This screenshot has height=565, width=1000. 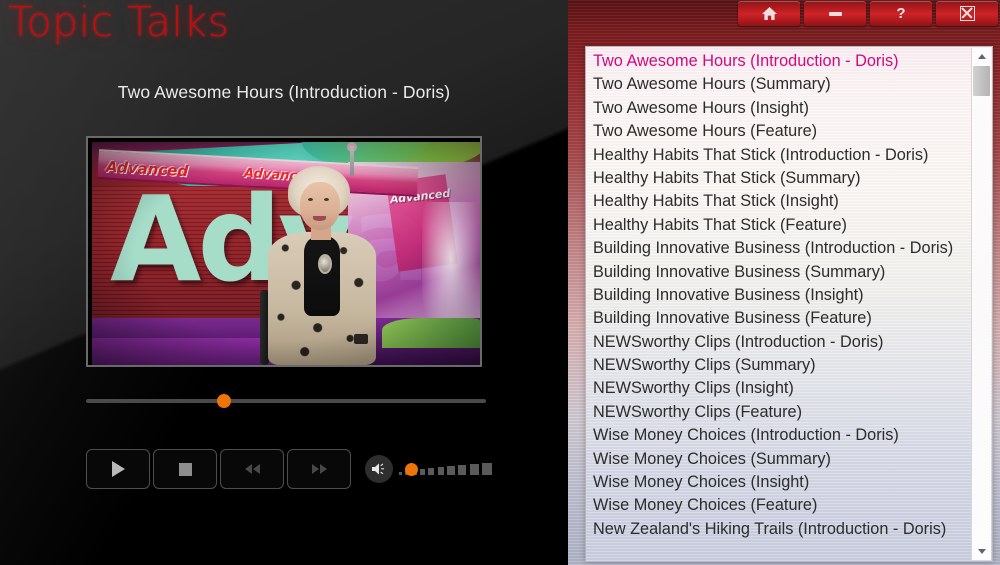 What do you see at coordinates (778, 131) in the screenshot?
I see `playlist-item: Two Awesome Hours (Feature)` at bounding box center [778, 131].